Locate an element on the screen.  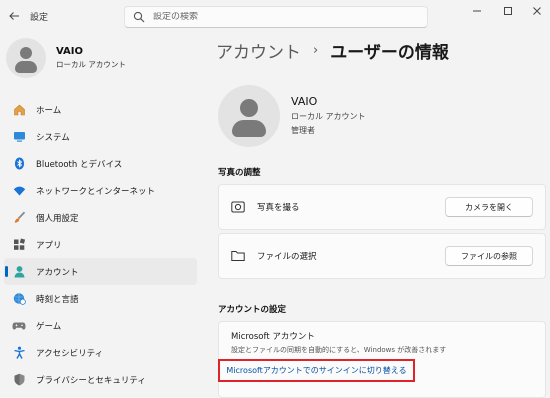
photo-section-title: 写真の調整 is located at coordinates (239, 173).